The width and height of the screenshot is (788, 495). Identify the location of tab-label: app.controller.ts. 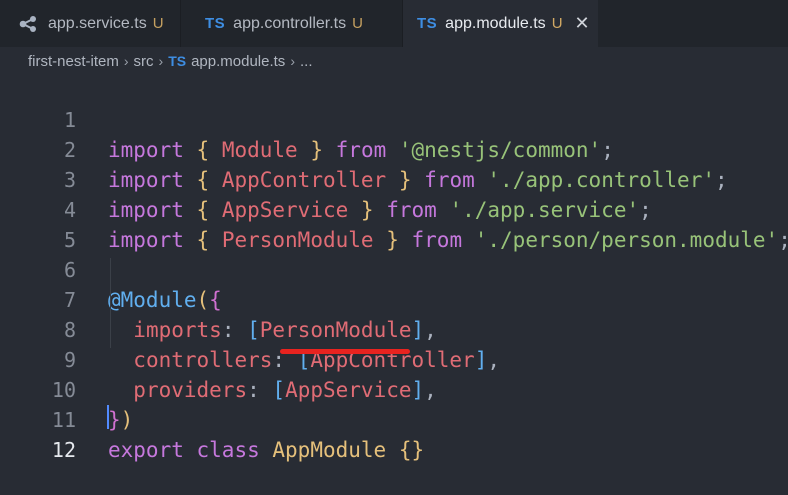
(290, 23).